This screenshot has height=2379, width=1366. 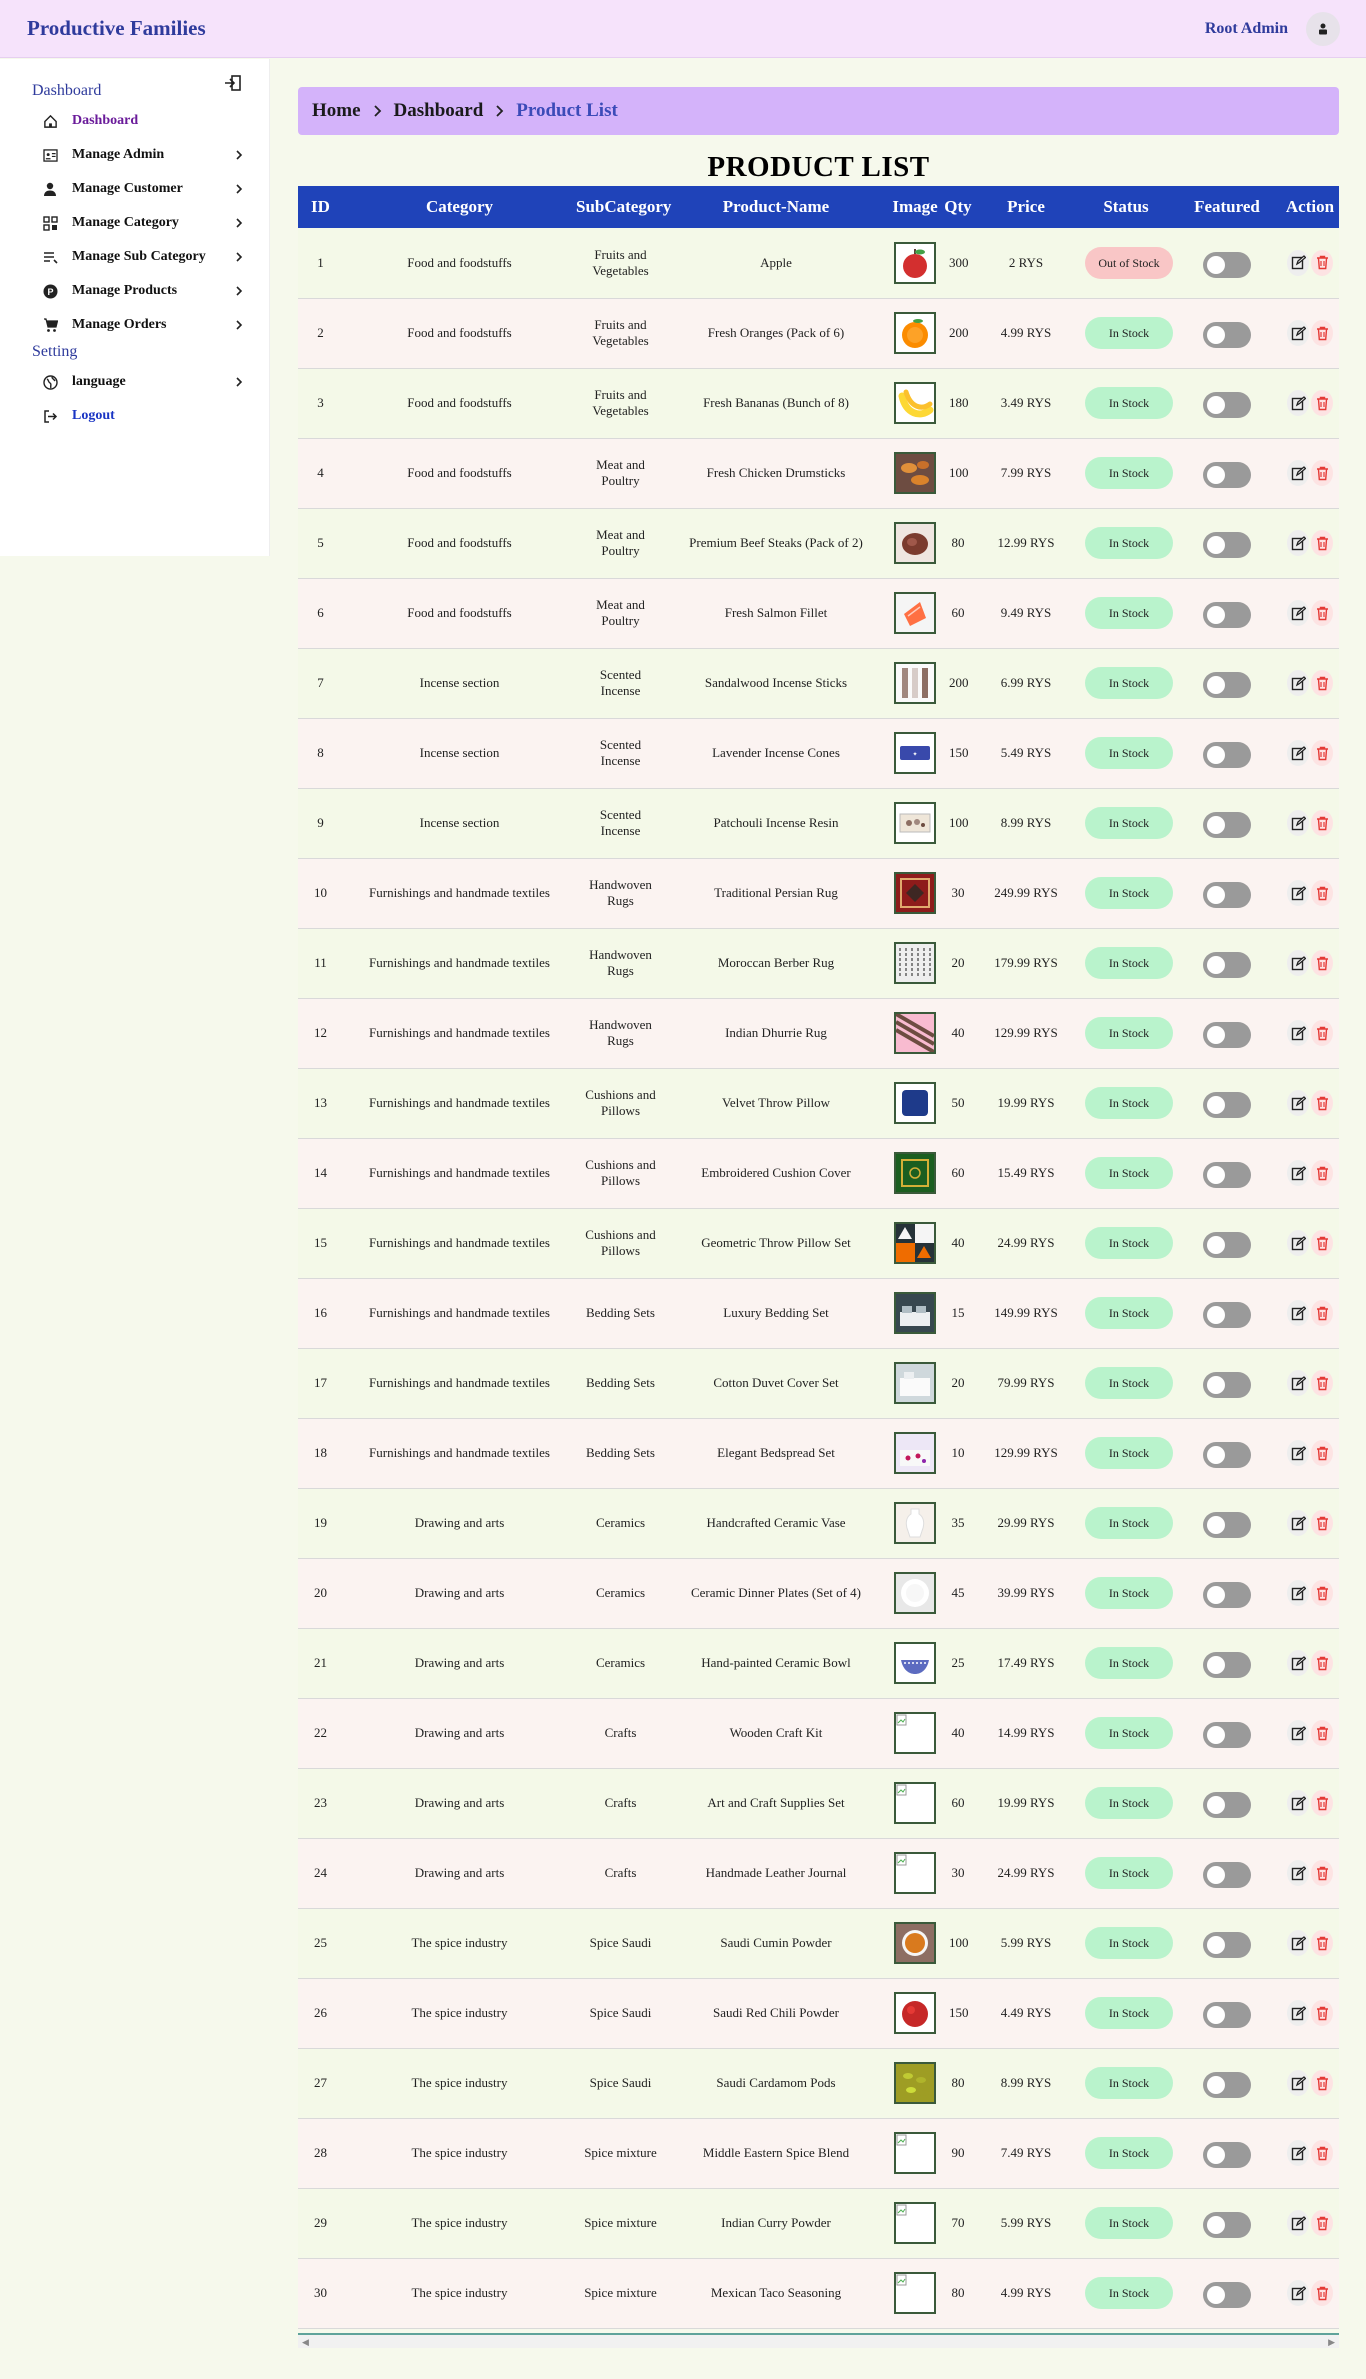 What do you see at coordinates (143, 257) in the screenshot?
I see `sidebar-item-manage-sub-category: Manage Sub Category` at bounding box center [143, 257].